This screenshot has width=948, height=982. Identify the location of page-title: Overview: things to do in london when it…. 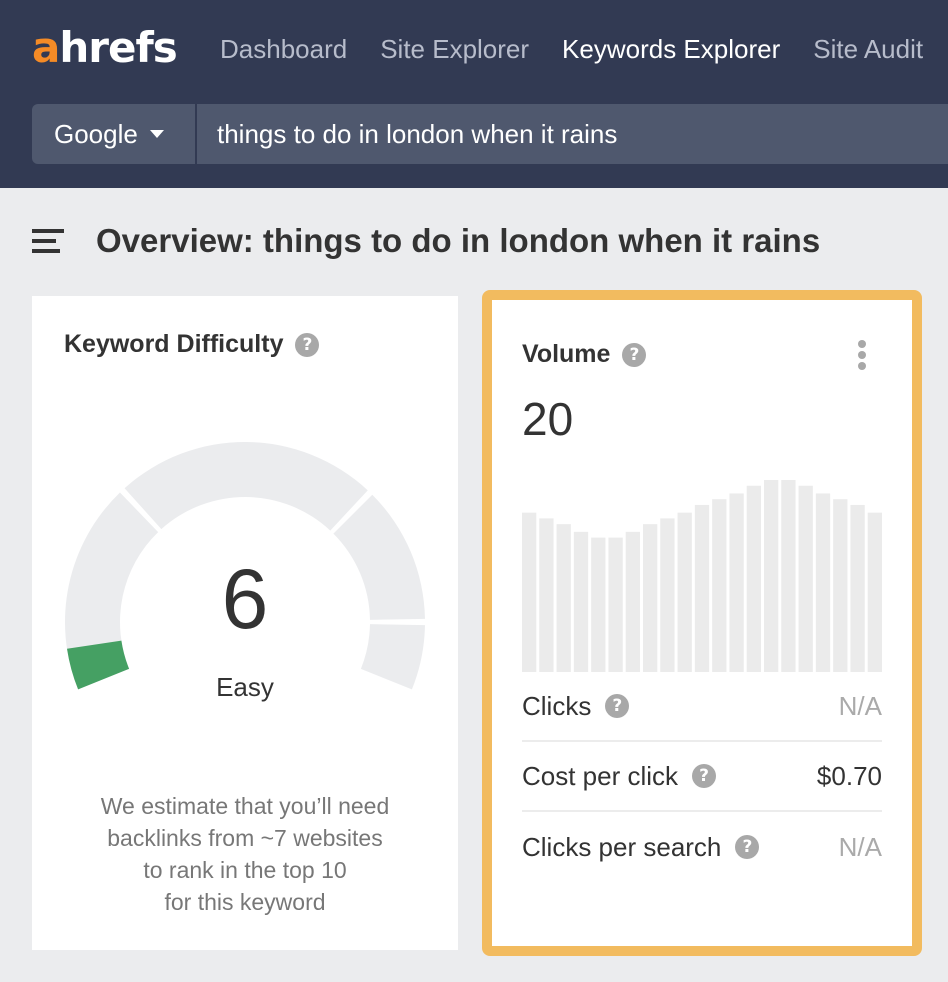
(458, 240).